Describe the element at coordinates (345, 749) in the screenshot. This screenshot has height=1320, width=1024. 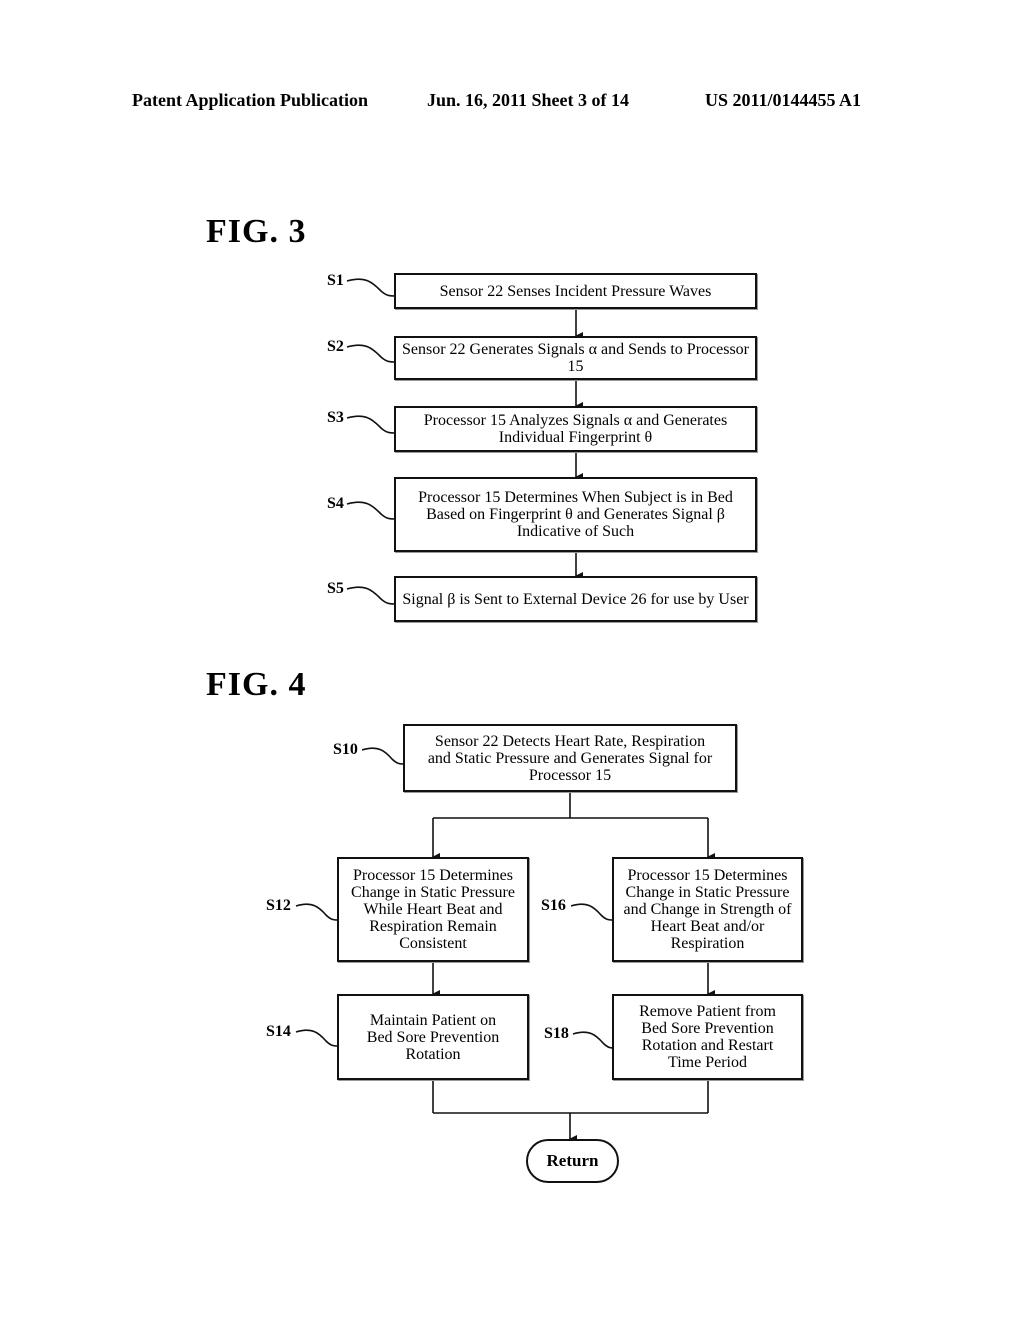
I see `step-label-s10: S10` at that location.